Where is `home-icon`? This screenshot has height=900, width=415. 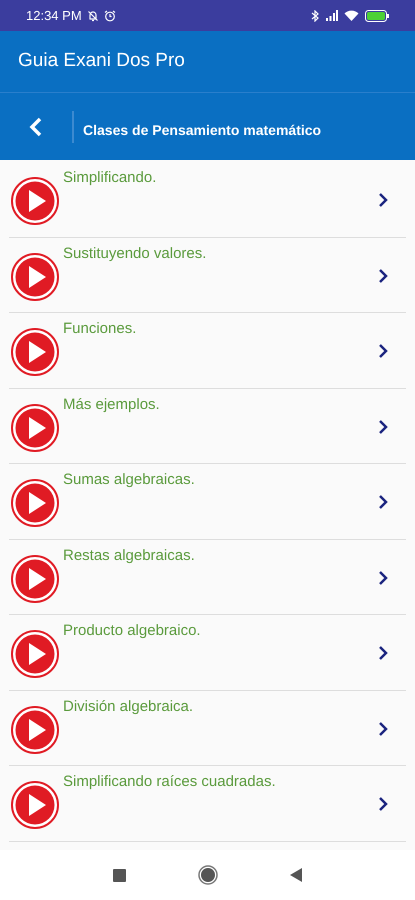
home-icon is located at coordinates (208, 875).